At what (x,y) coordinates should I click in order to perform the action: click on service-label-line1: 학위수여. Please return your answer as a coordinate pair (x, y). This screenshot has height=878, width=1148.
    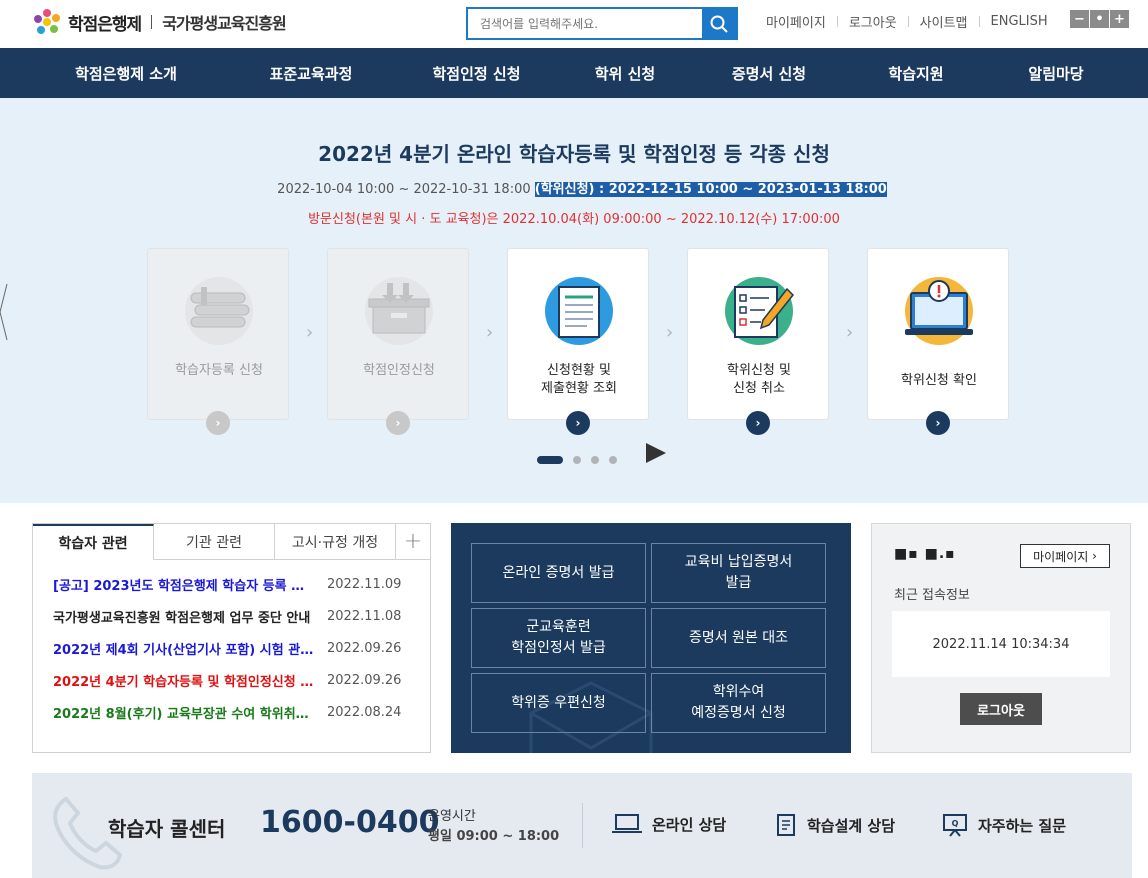
    Looking at the image, I should click on (738, 692).